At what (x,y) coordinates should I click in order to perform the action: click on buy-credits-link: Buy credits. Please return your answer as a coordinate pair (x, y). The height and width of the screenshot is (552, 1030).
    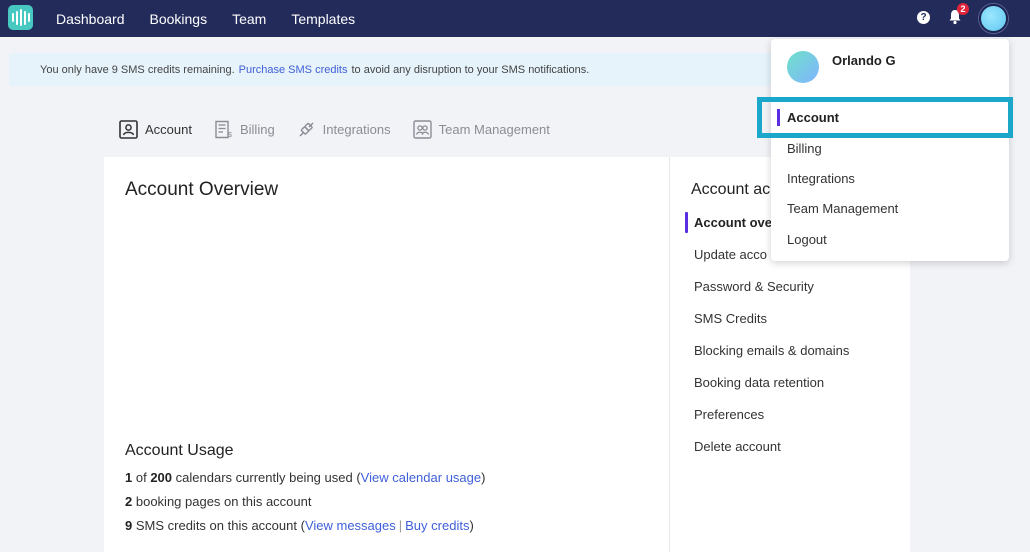
    Looking at the image, I should click on (437, 525).